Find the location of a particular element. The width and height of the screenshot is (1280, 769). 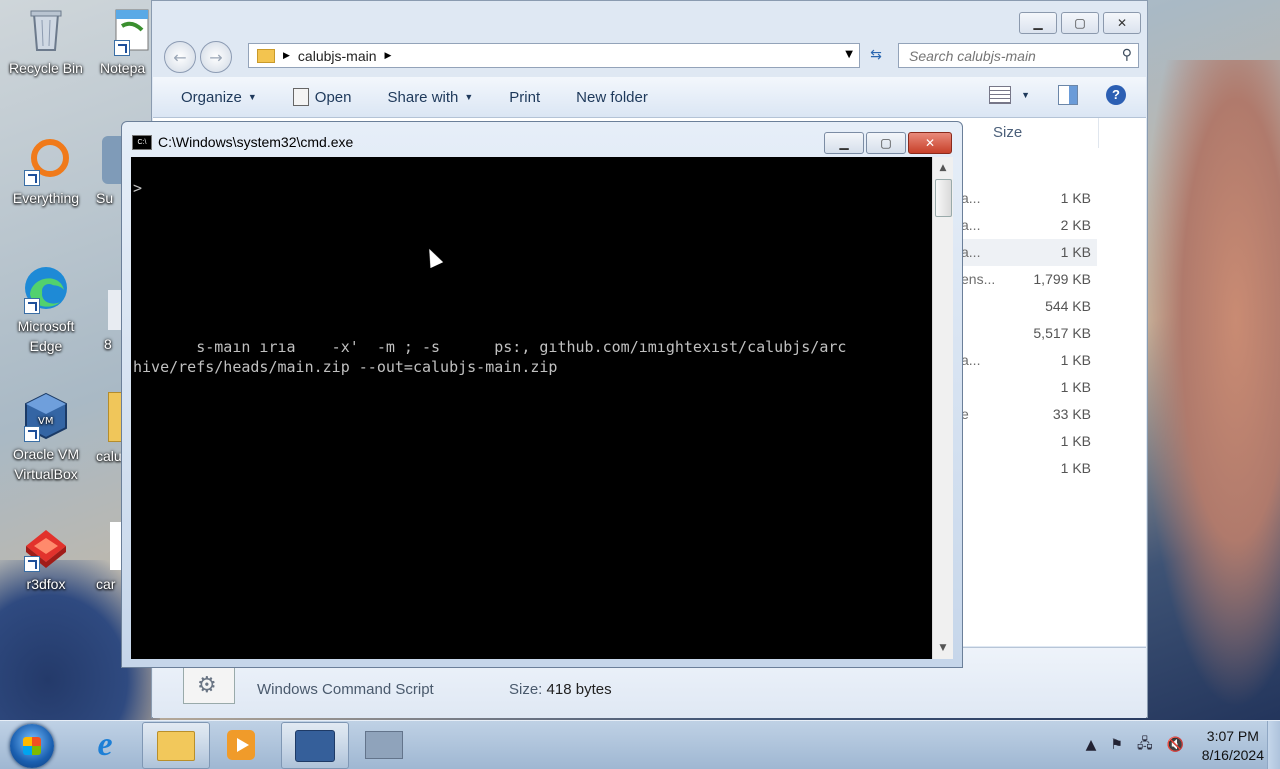

forward-button: → is located at coordinates (216, 57).